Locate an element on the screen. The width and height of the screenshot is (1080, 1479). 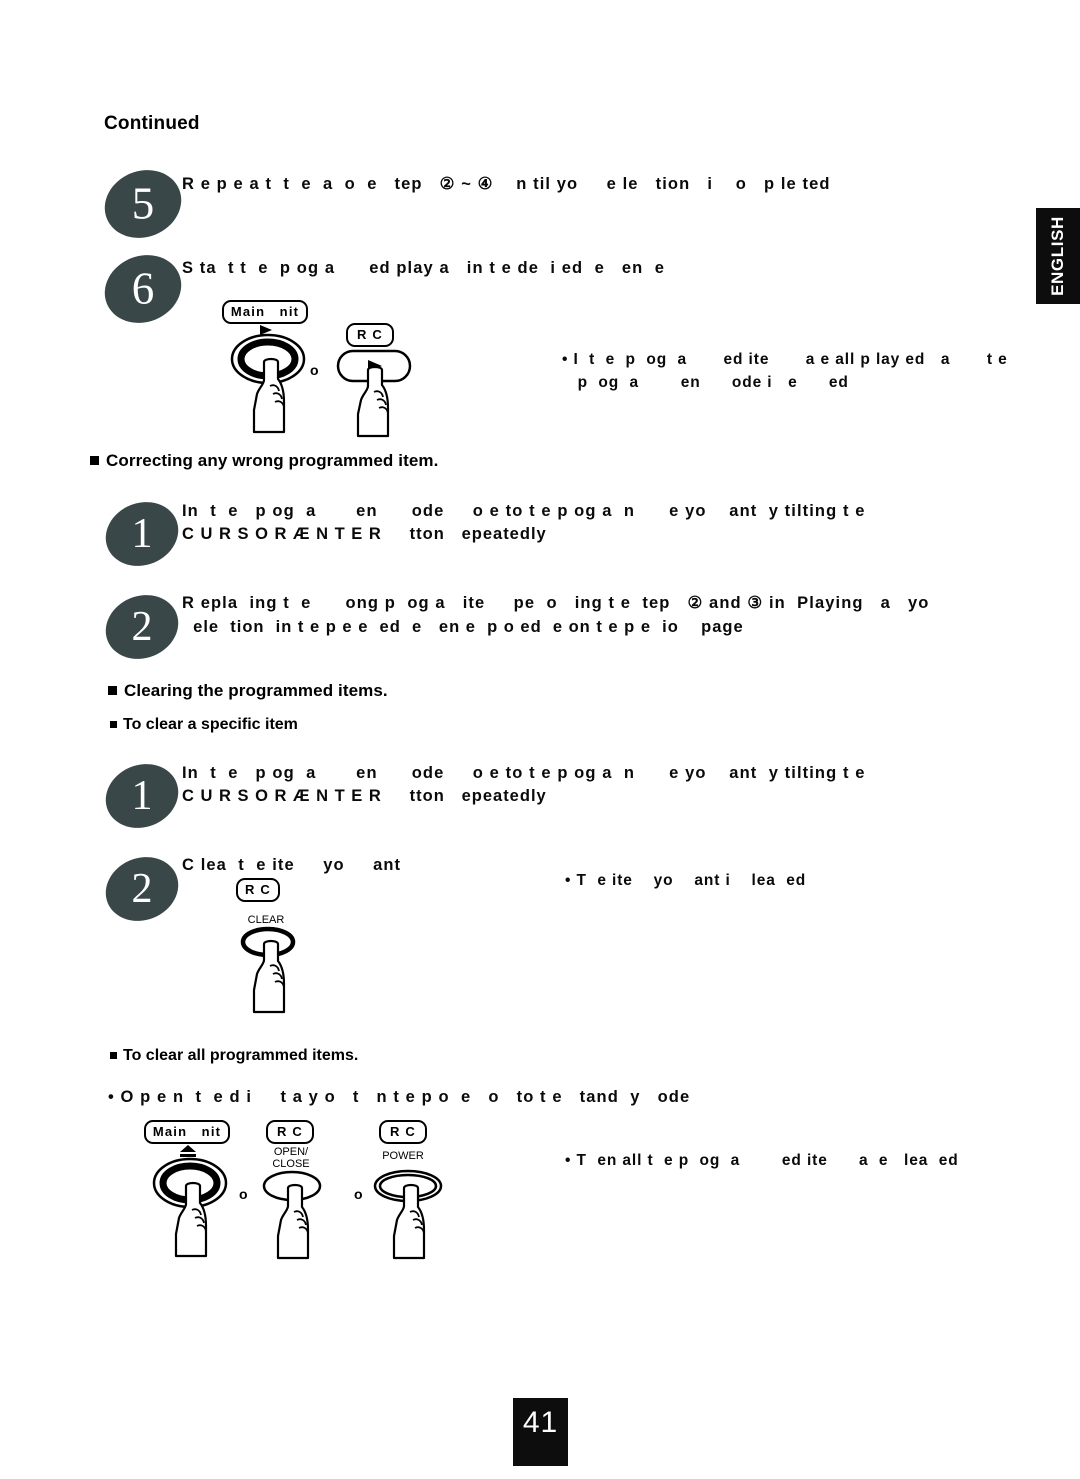
language-side-tab: ENGLISH is located at coordinates (1058, 256).